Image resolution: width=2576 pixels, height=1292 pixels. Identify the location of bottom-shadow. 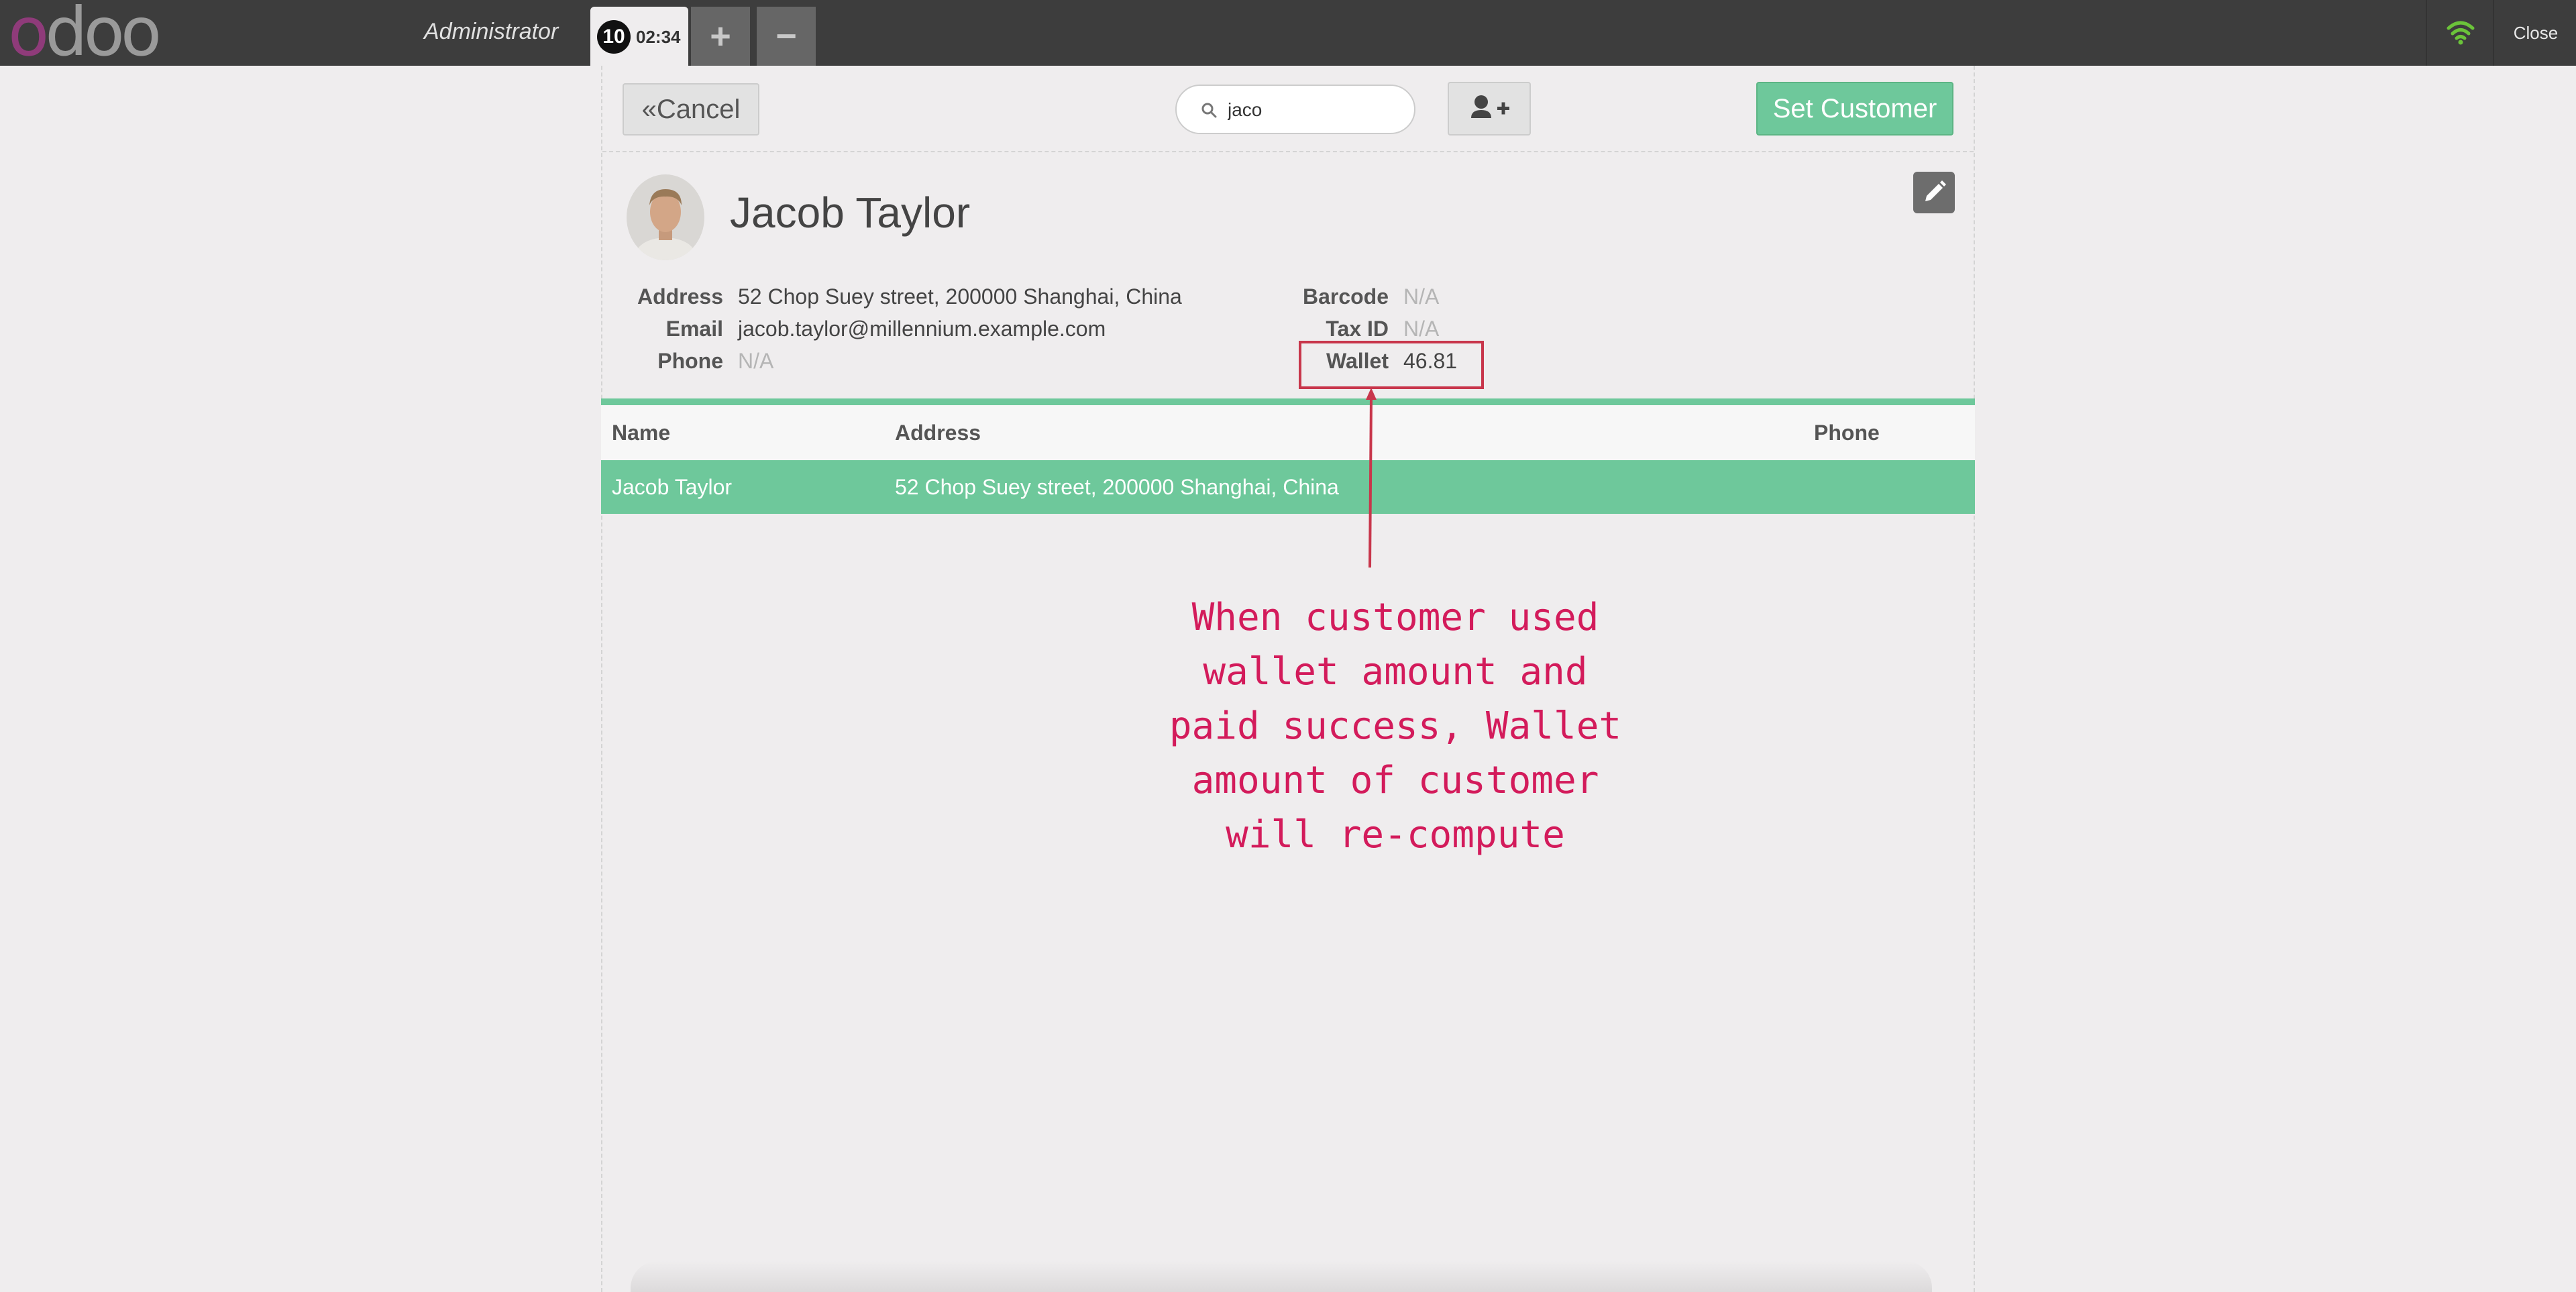
(1281, 1276).